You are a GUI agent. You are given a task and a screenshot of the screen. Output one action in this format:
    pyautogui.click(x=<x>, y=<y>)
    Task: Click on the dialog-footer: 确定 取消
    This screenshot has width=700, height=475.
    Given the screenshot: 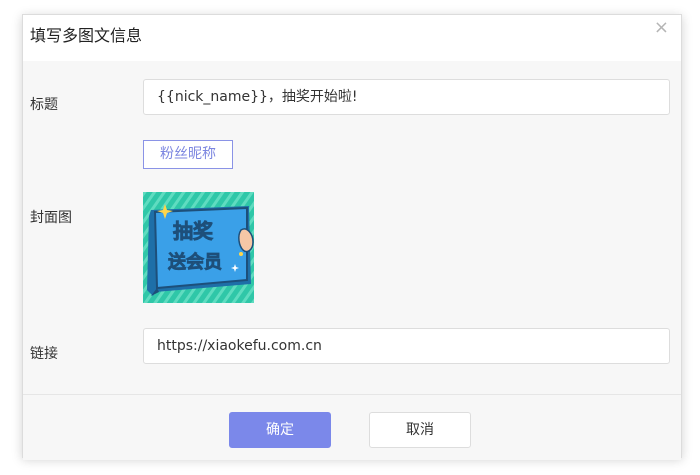 What is the action you would take?
    pyautogui.click(x=352, y=427)
    